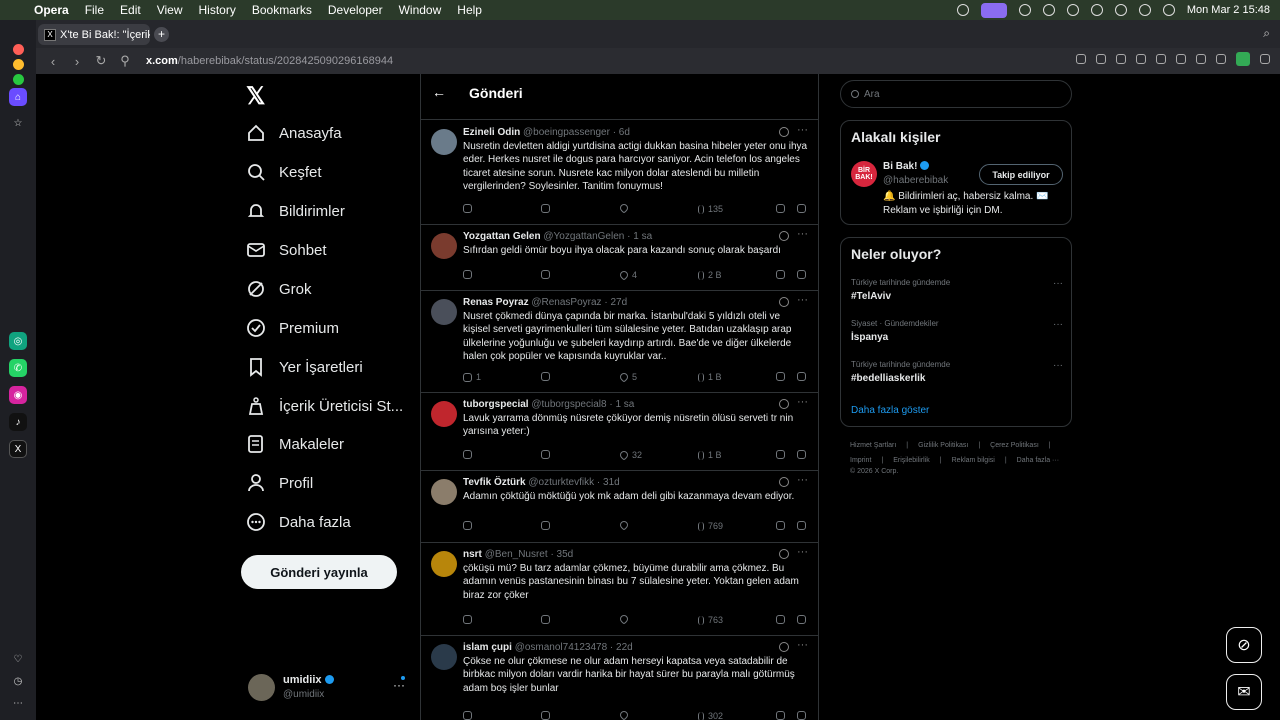 The image size is (1280, 720). What do you see at coordinates (1265, 59) in the screenshot?
I see `extensions-icon` at bounding box center [1265, 59].